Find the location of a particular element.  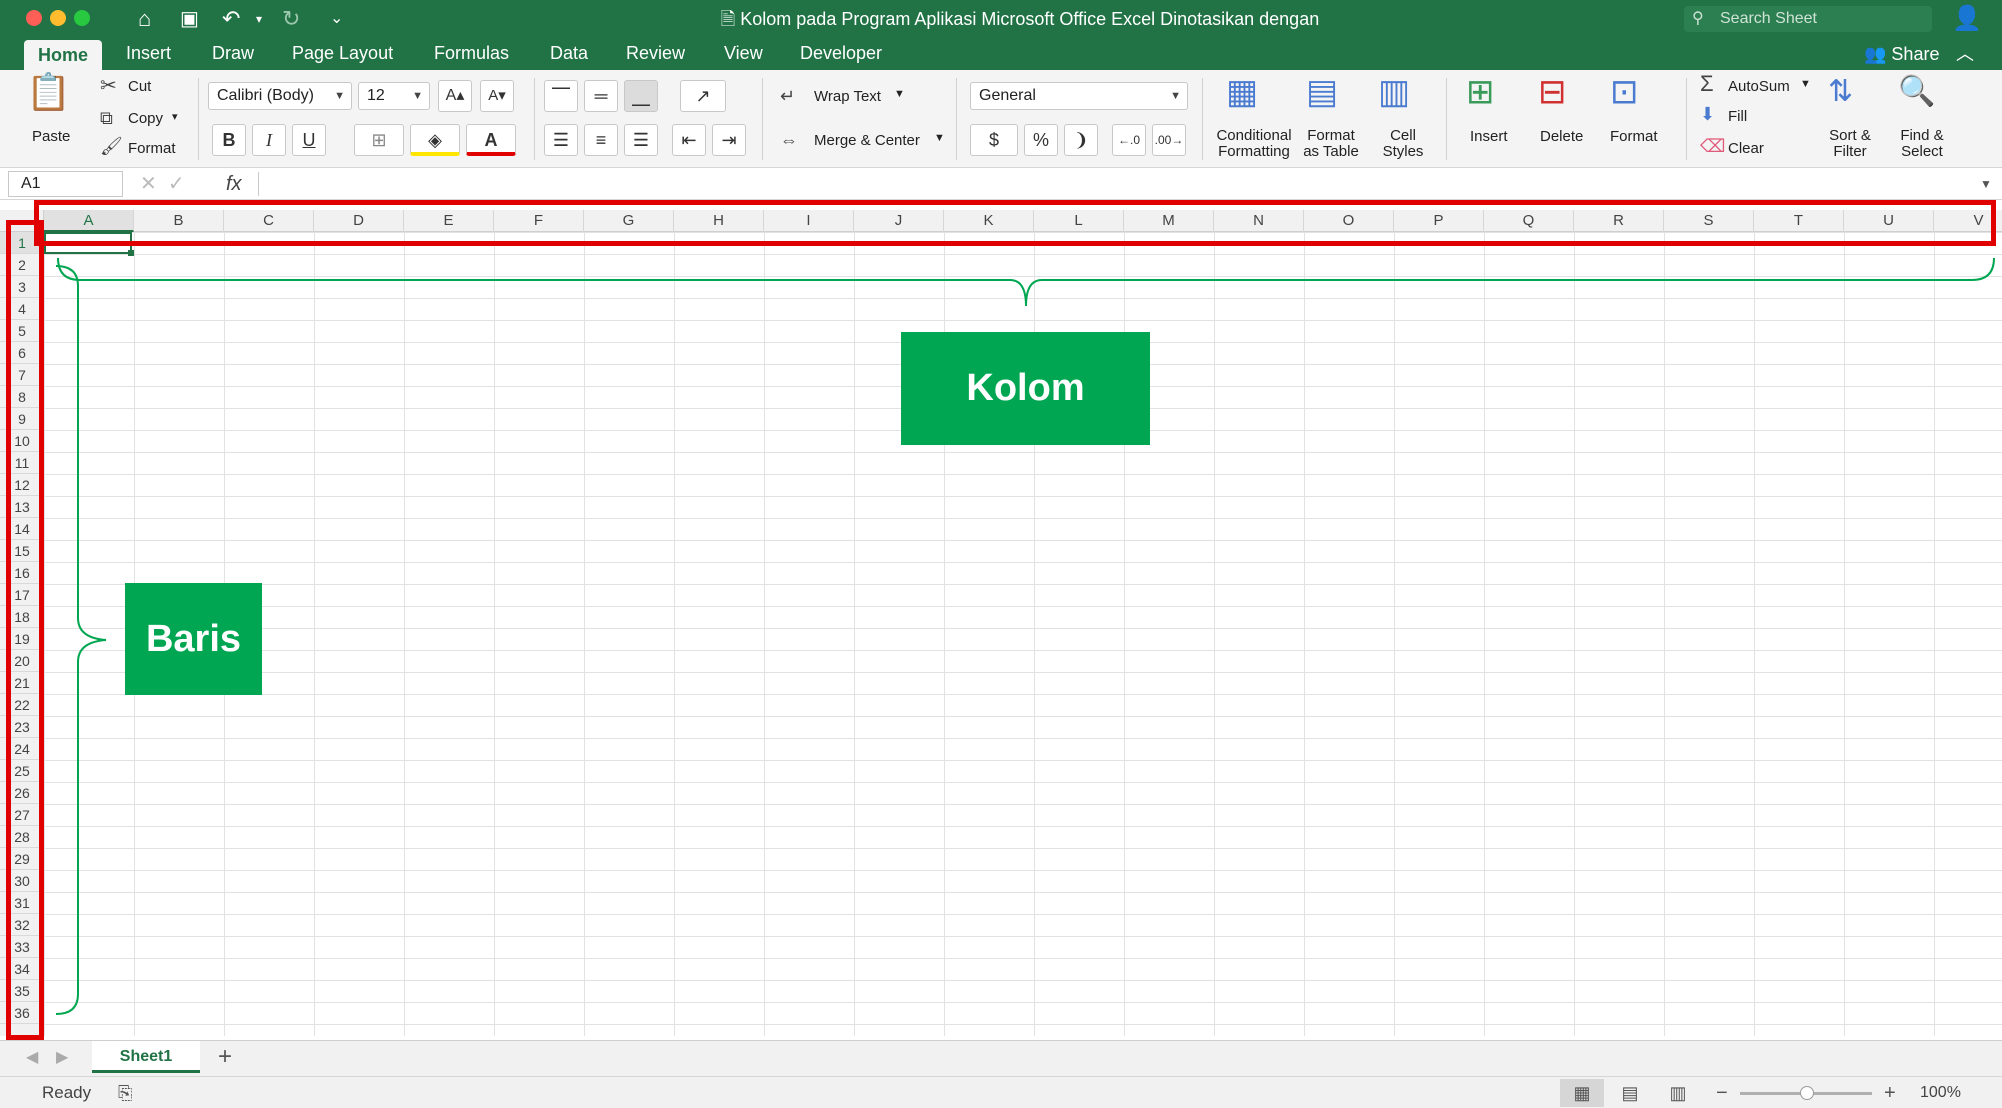

page-layout-view-button: ▤ is located at coordinates (1630, 1093).